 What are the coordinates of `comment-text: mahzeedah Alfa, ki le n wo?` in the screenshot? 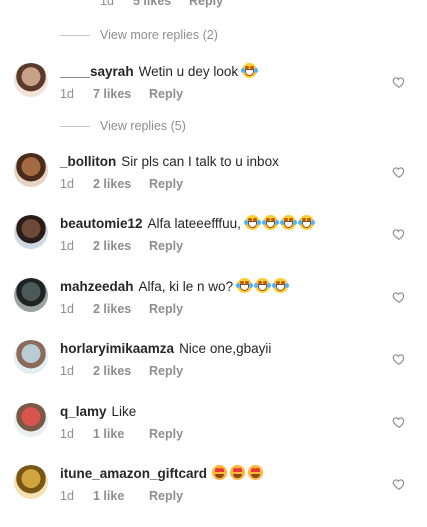 It's located at (175, 287).